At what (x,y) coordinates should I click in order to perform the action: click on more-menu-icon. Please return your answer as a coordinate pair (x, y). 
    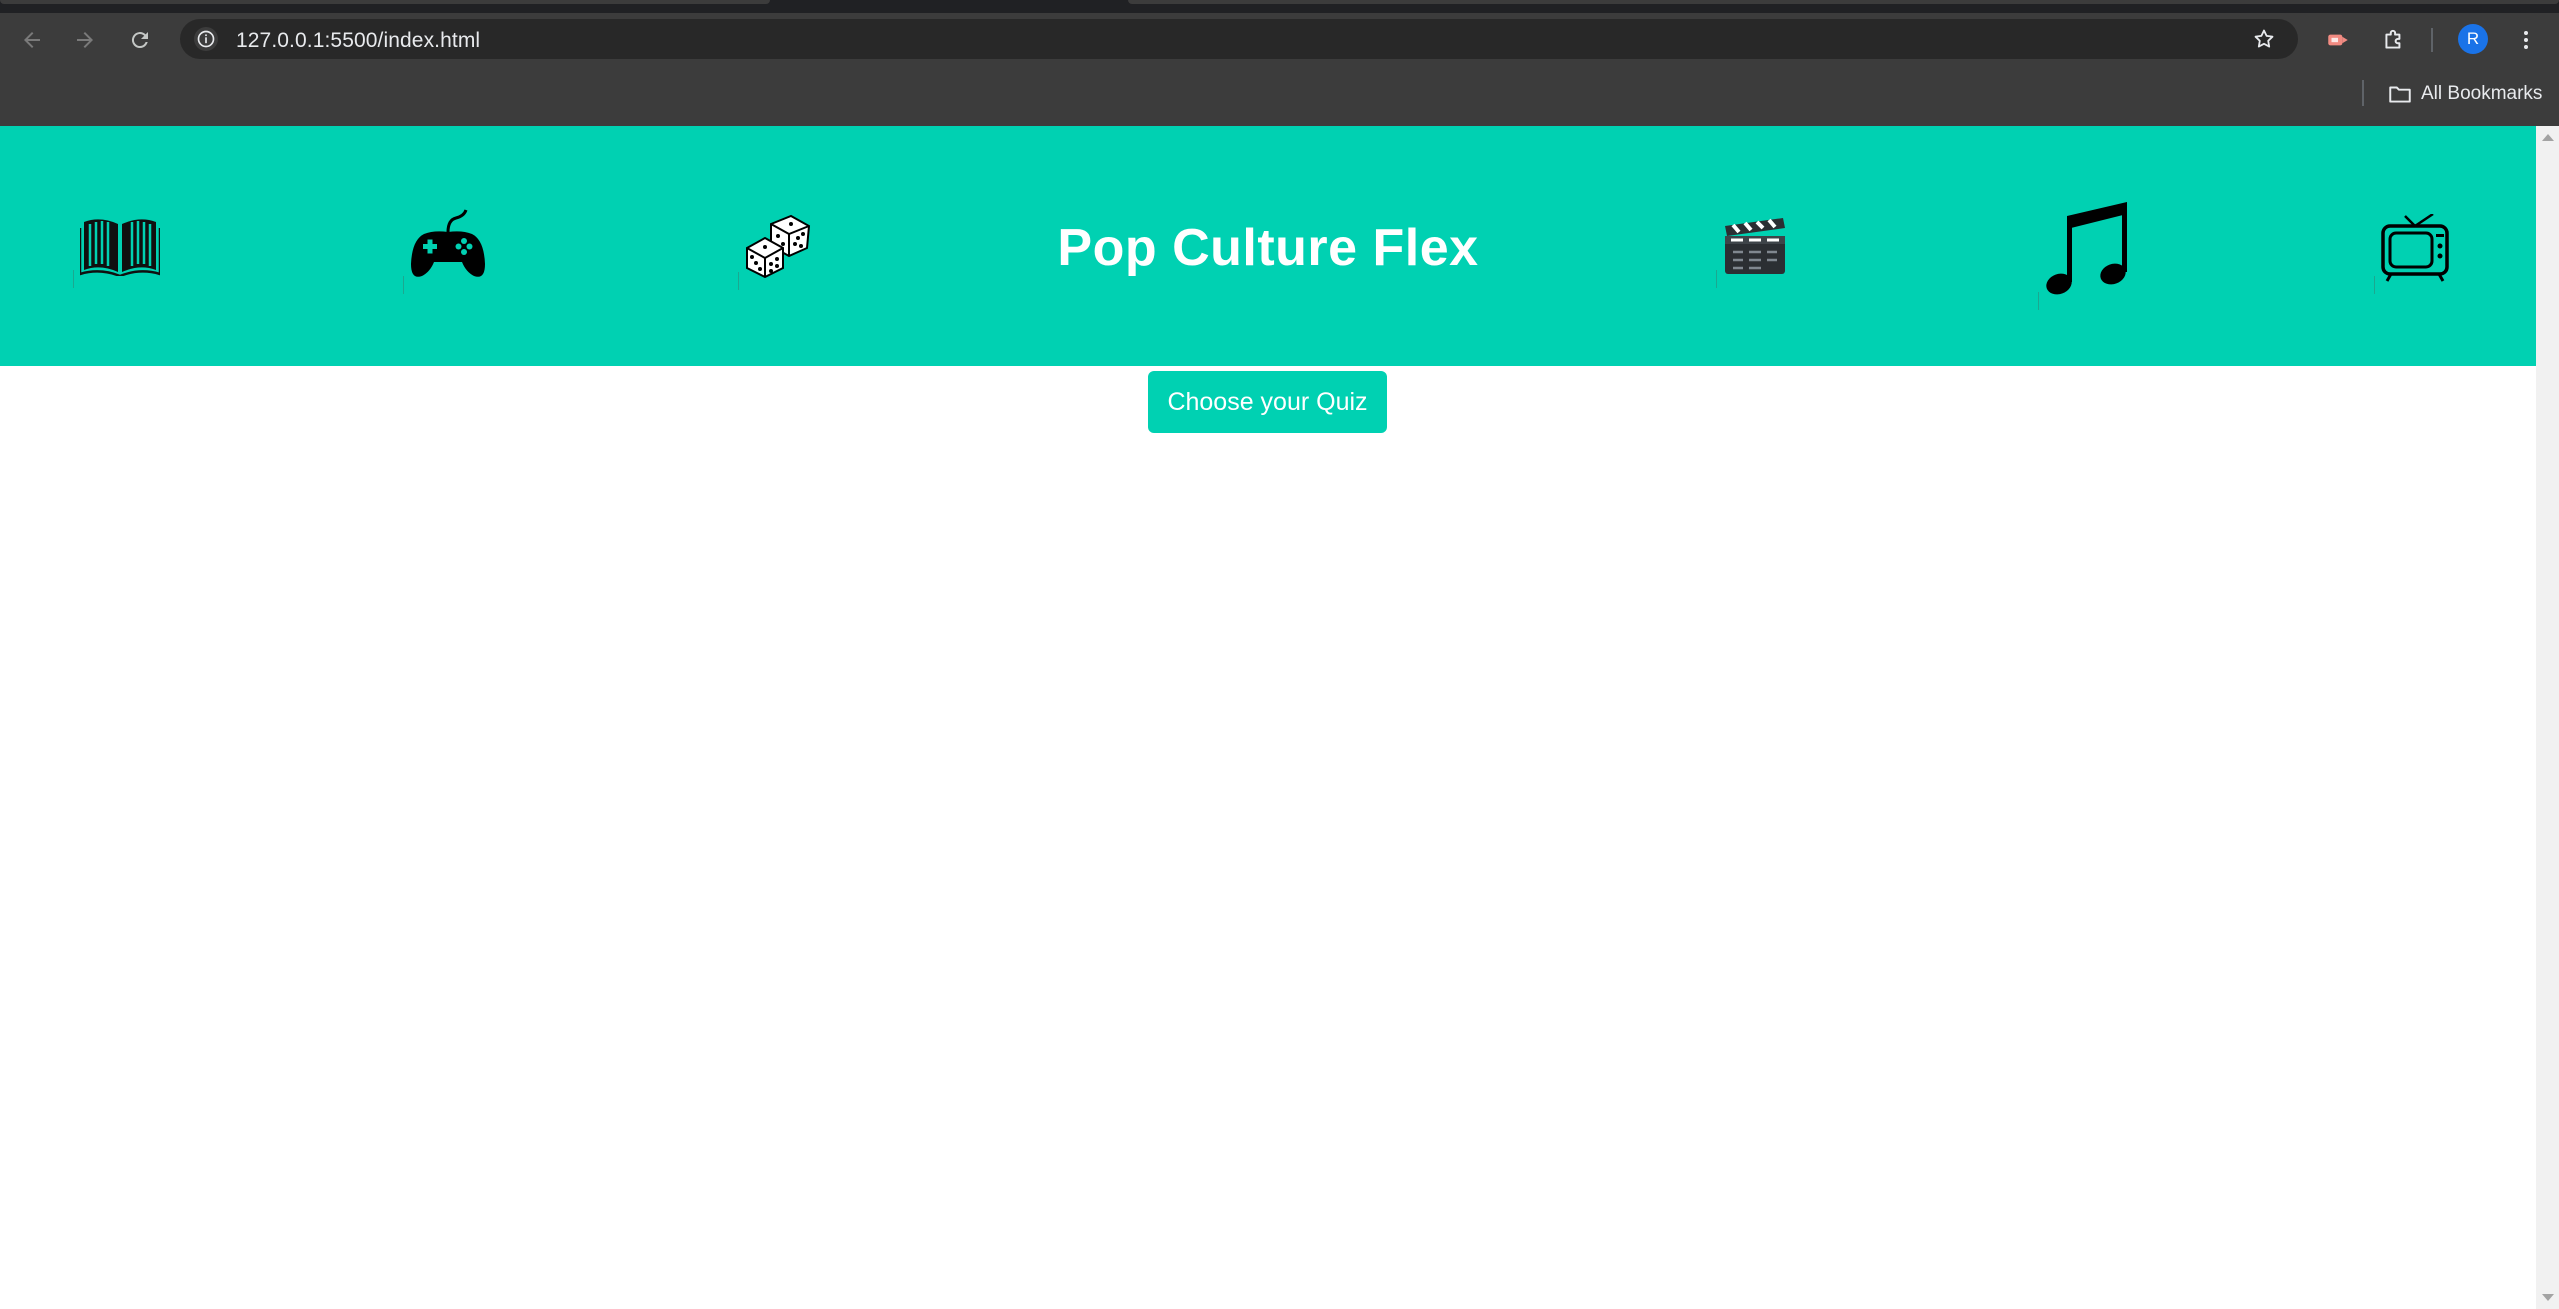
    Looking at the image, I should click on (2526, 40).